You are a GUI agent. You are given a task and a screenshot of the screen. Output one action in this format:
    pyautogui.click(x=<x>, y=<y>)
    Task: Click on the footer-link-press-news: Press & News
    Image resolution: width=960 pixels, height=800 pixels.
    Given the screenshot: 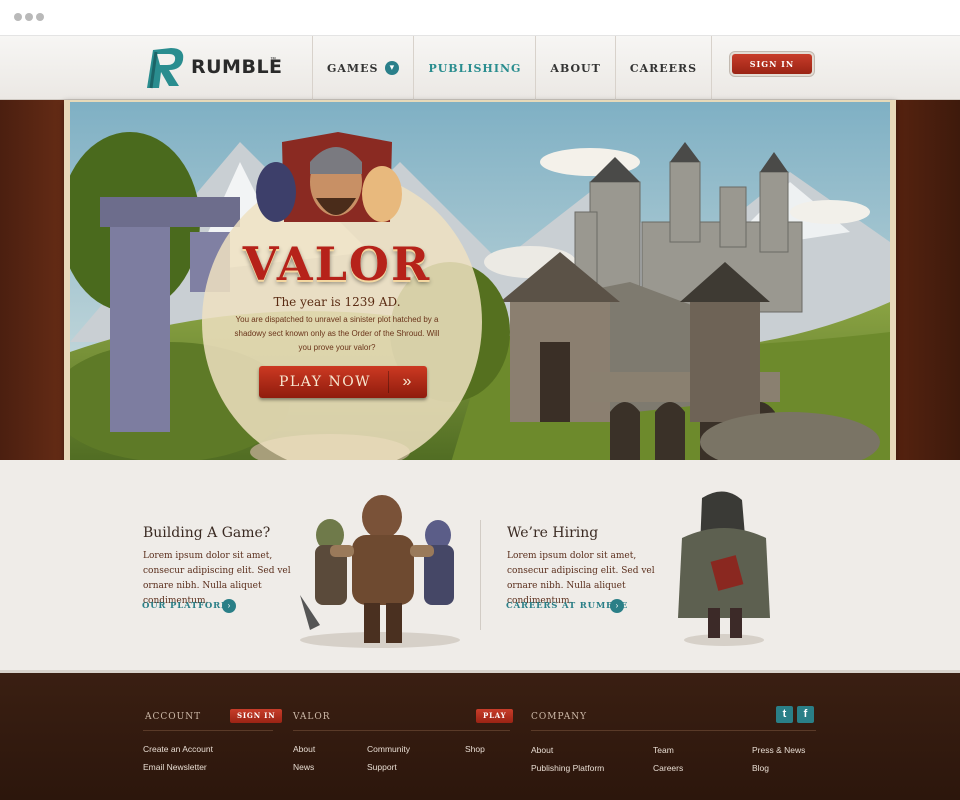 What is the action you would take?
    pyautogui.click(x=778, y=750)
    